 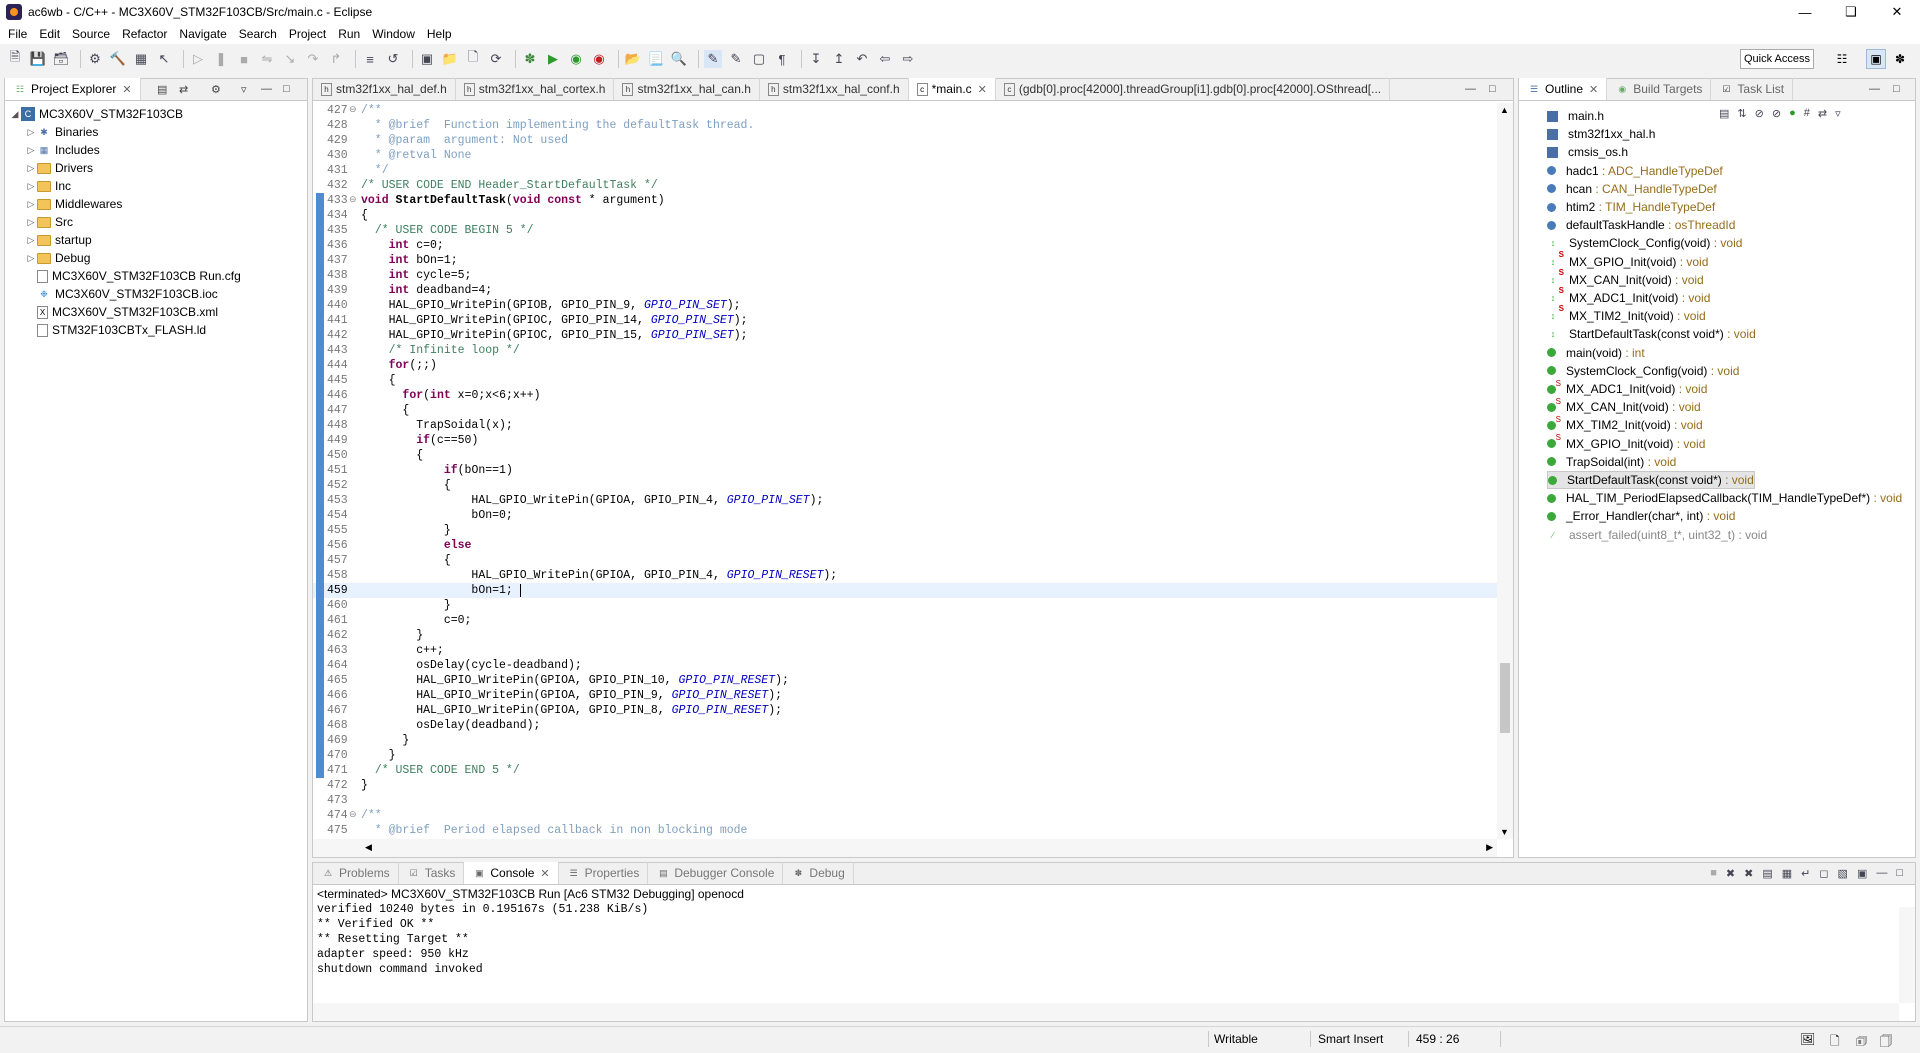 What do you see at coordinates (905, 530) in the screenshot?
I see `code-line: 455 }` at bounding box center [905, 530].